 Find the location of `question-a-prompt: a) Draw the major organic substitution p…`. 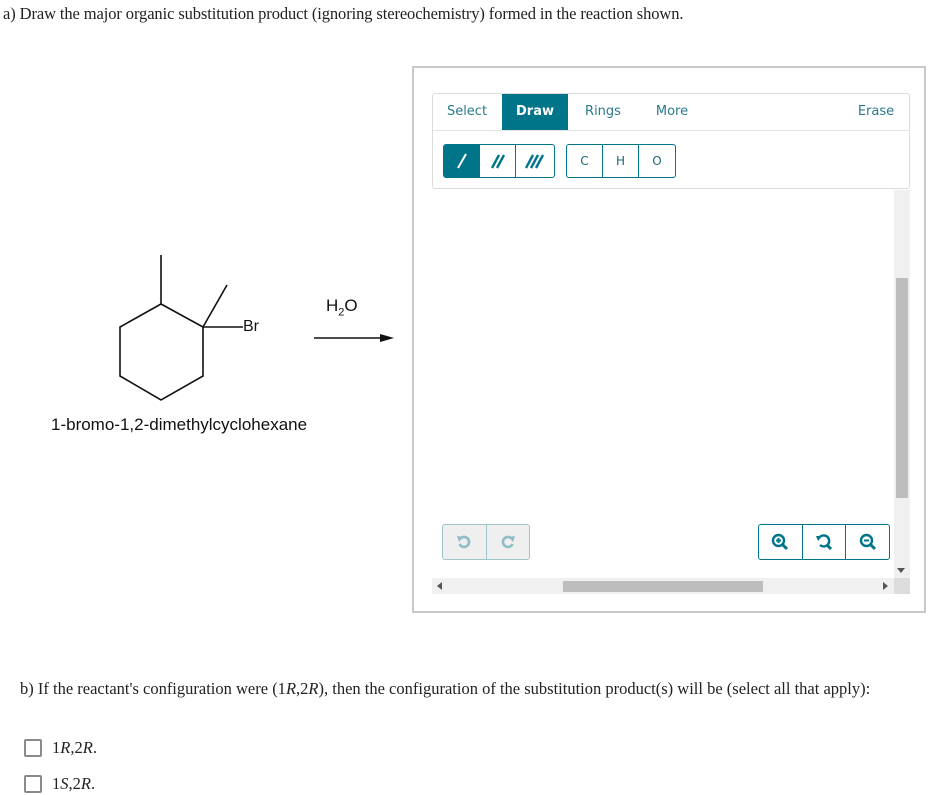

question-a-prompt: a) Draw the major organic substitution p… is located at coordinates (343, 13).